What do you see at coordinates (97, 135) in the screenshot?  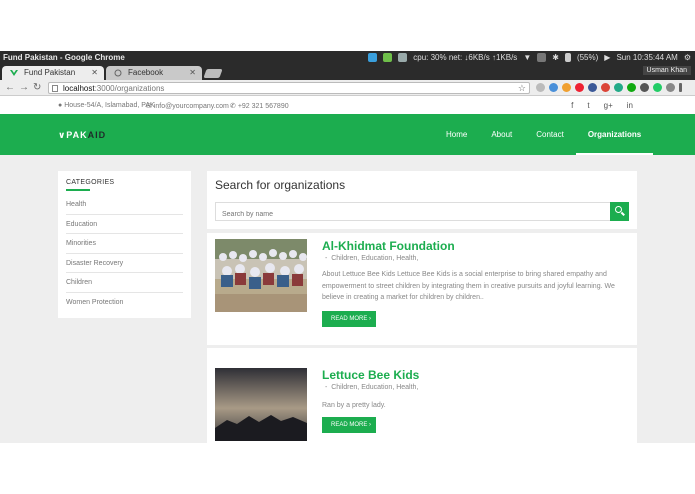 I see `logo-part-2: AID` at bounding box center [97, 135].